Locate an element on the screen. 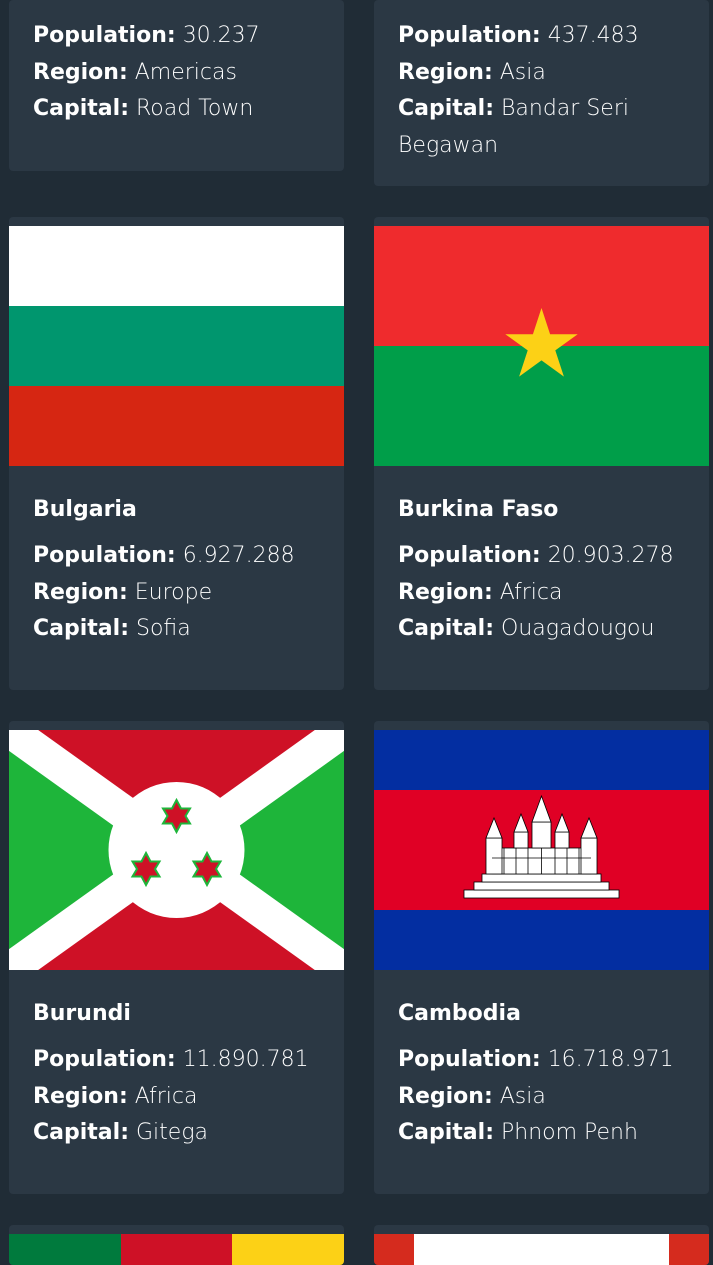  bulgaria-flag-image is located at coordinates (176, 346).